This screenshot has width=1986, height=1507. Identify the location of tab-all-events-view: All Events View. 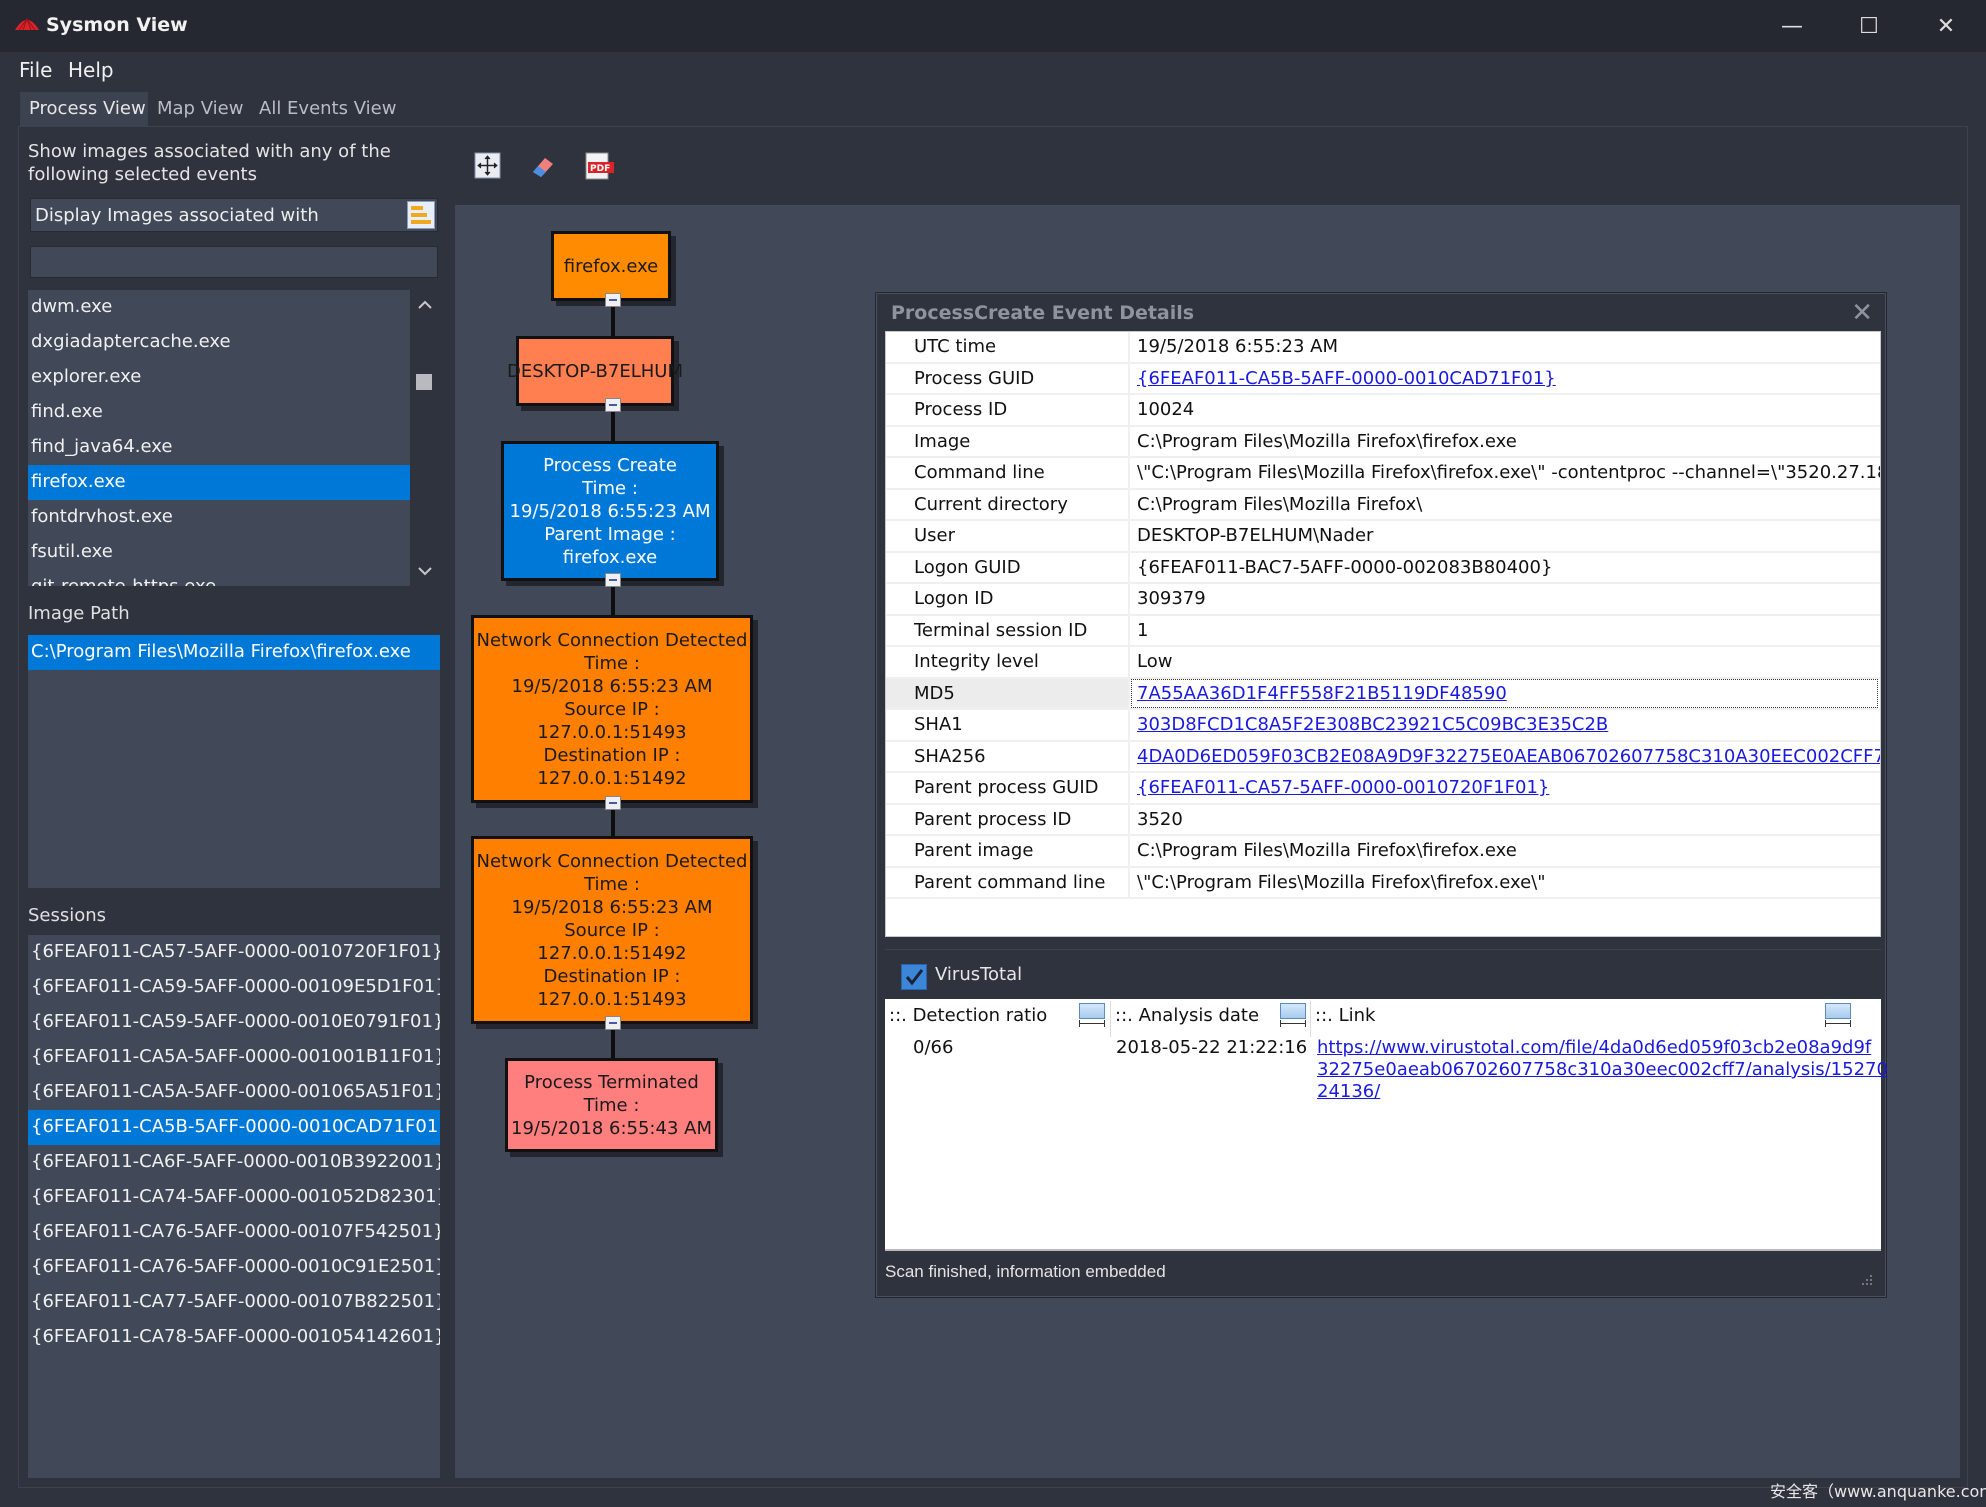
(327, 109).